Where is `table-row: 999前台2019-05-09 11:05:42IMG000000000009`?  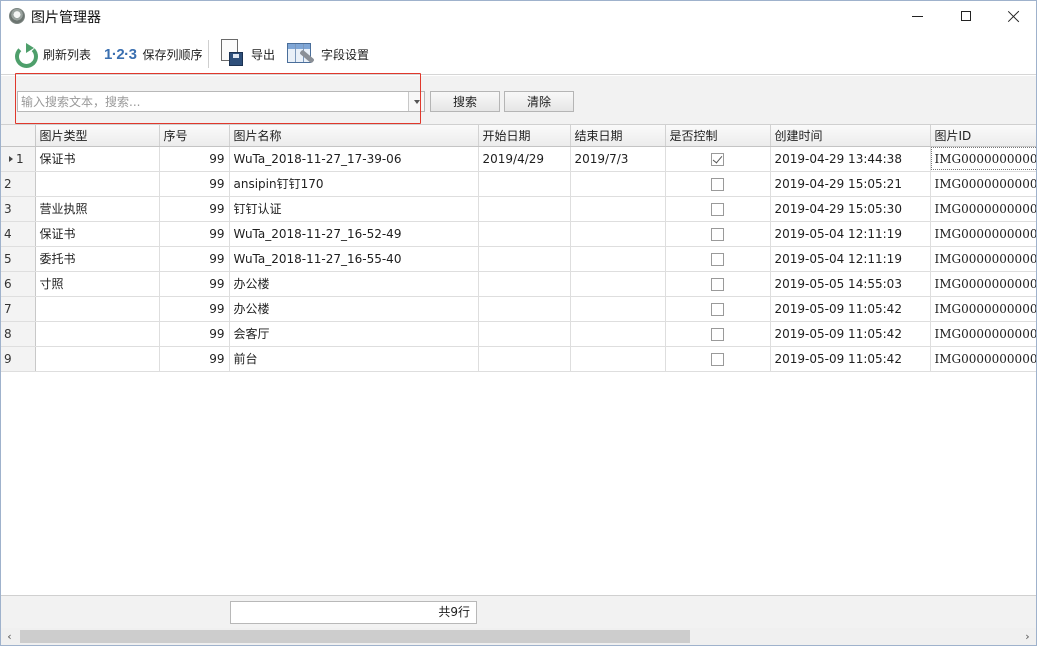
table-row: 999前台2019-05-09 11:05:42IMG000000000009 is located at coordinates (518, 359).